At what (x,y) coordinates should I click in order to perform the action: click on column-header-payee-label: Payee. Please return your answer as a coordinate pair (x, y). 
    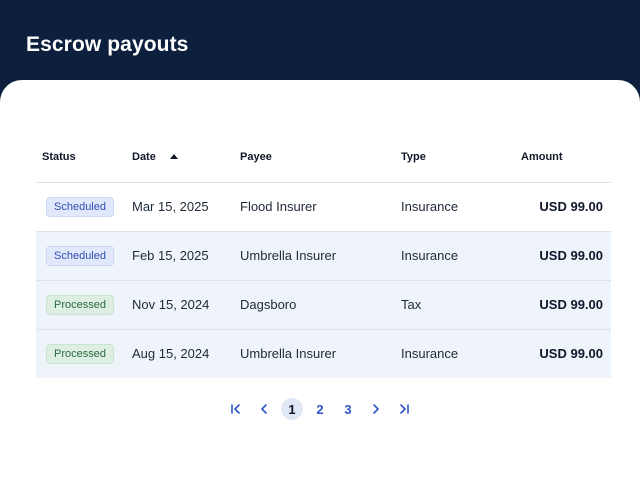
    Looking at the image, I should click on (256, 156).